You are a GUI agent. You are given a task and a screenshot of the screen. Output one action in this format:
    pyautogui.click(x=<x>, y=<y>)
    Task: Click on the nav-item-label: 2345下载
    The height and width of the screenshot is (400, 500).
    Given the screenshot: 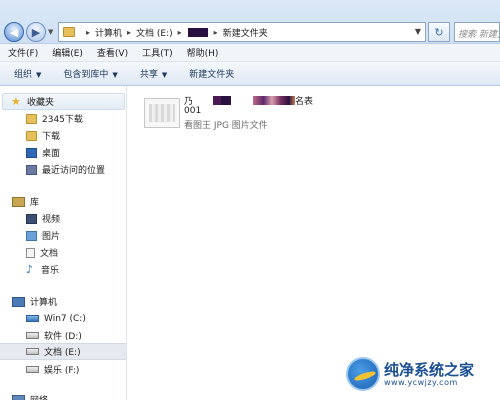 What is the action you would take?
    pyautogui.click(x=62, y=120)
    